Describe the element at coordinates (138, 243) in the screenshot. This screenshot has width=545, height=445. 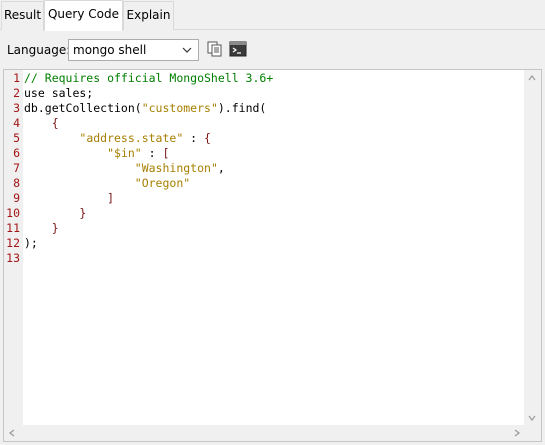
I see `code-line: 12);` at that location.